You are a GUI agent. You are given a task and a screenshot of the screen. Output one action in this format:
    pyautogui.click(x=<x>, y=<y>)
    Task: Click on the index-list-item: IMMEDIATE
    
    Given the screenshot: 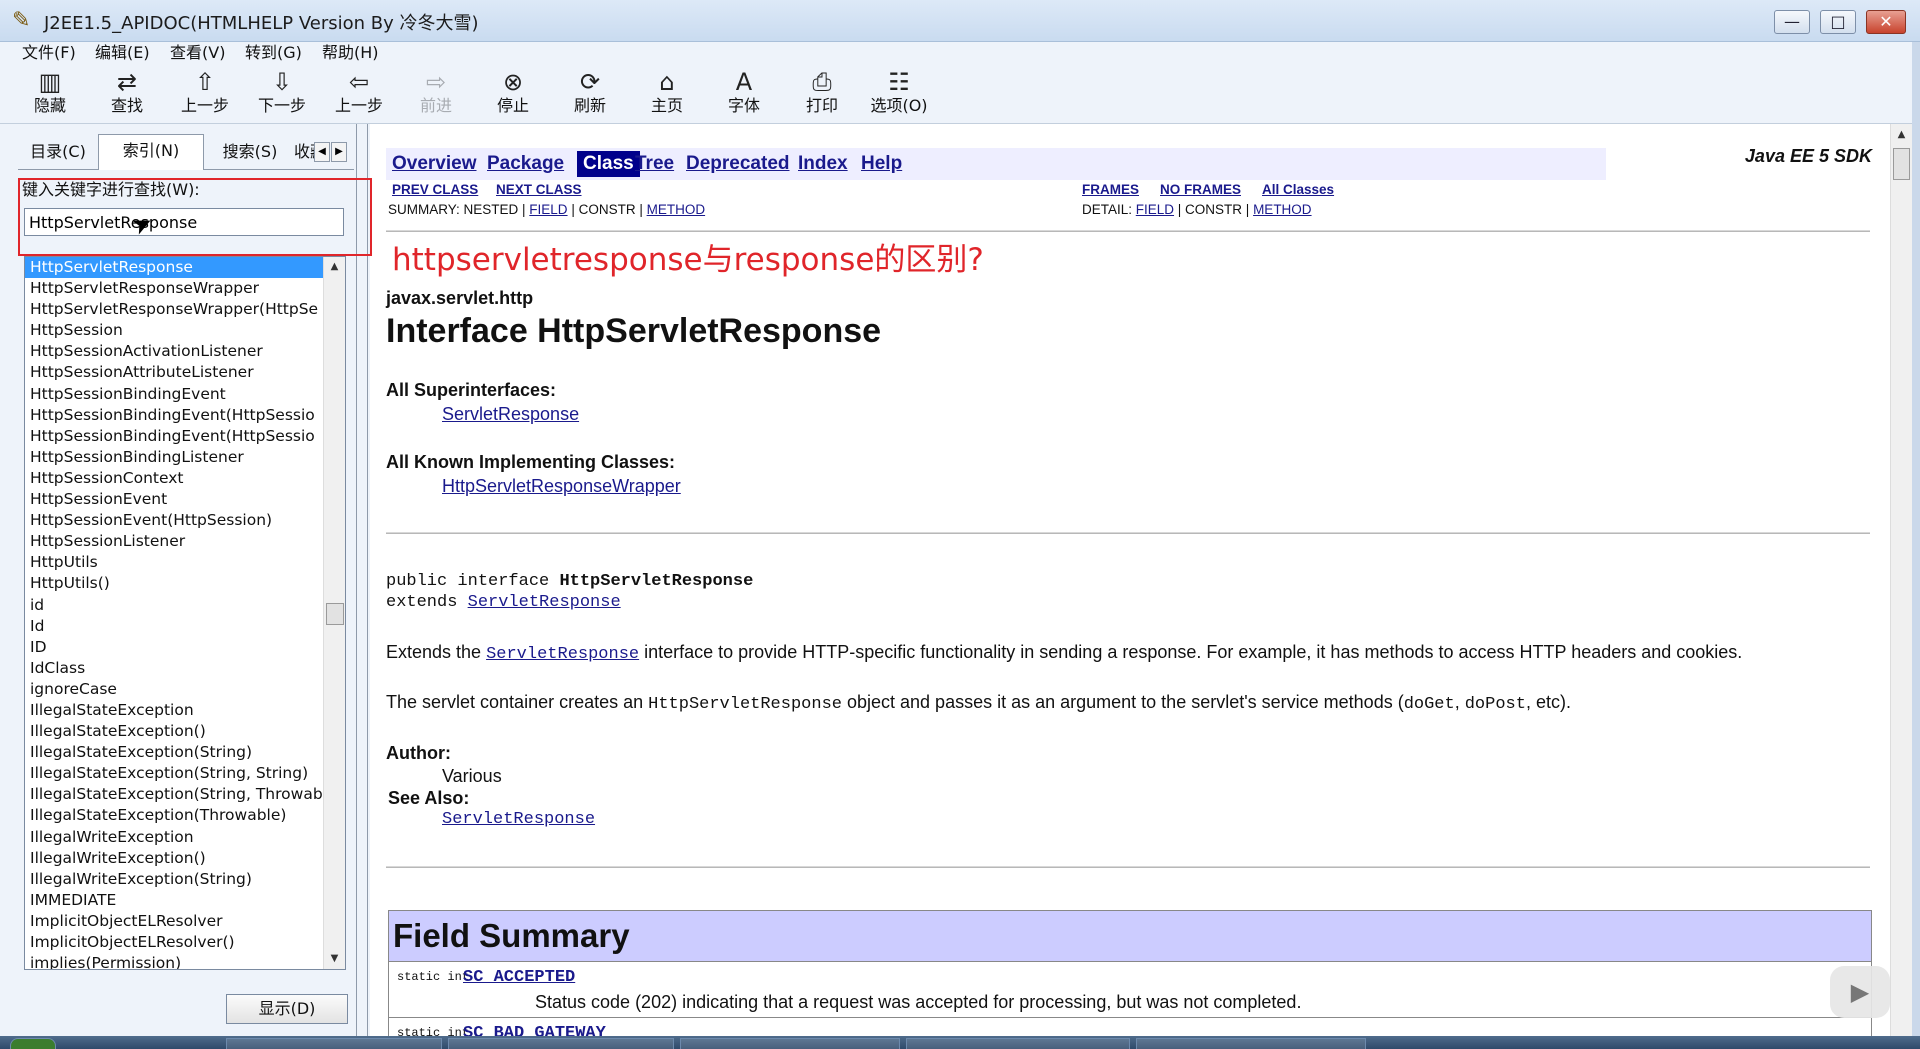 What is the action you would take?
    pyautogui.click(x=174, y=900)
    